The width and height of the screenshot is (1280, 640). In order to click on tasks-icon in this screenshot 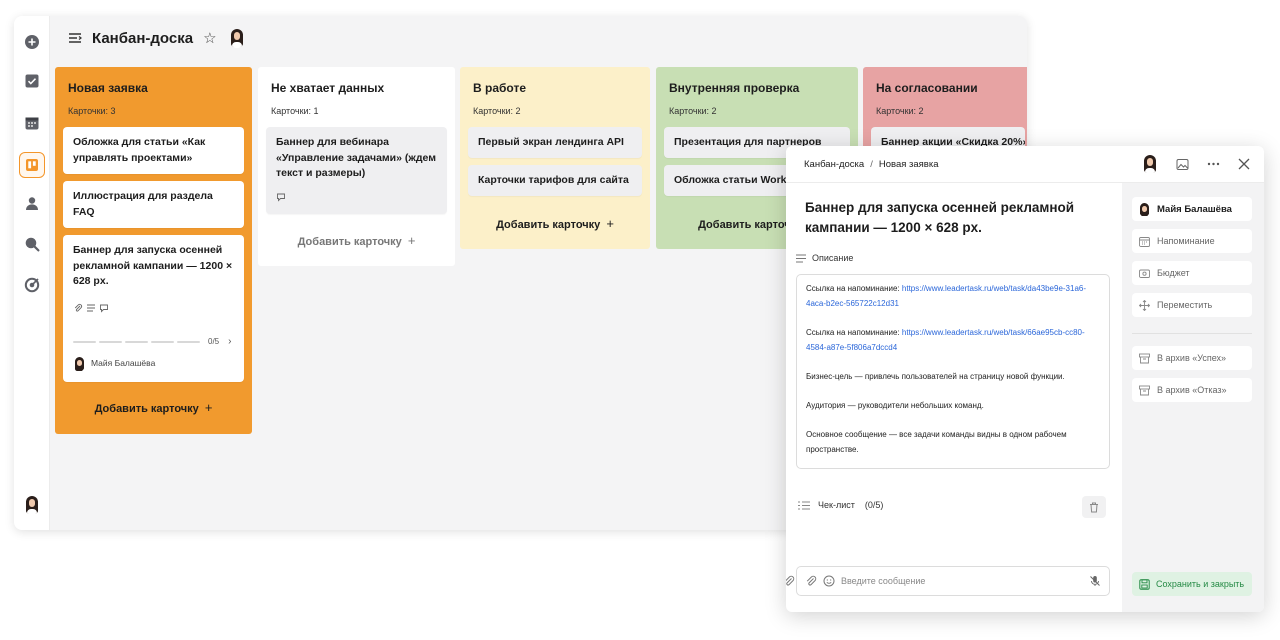, I will do `click(32, 81)`.